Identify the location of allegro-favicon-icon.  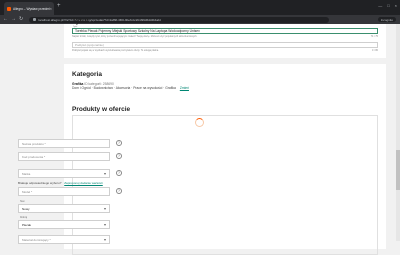
(9, 8).